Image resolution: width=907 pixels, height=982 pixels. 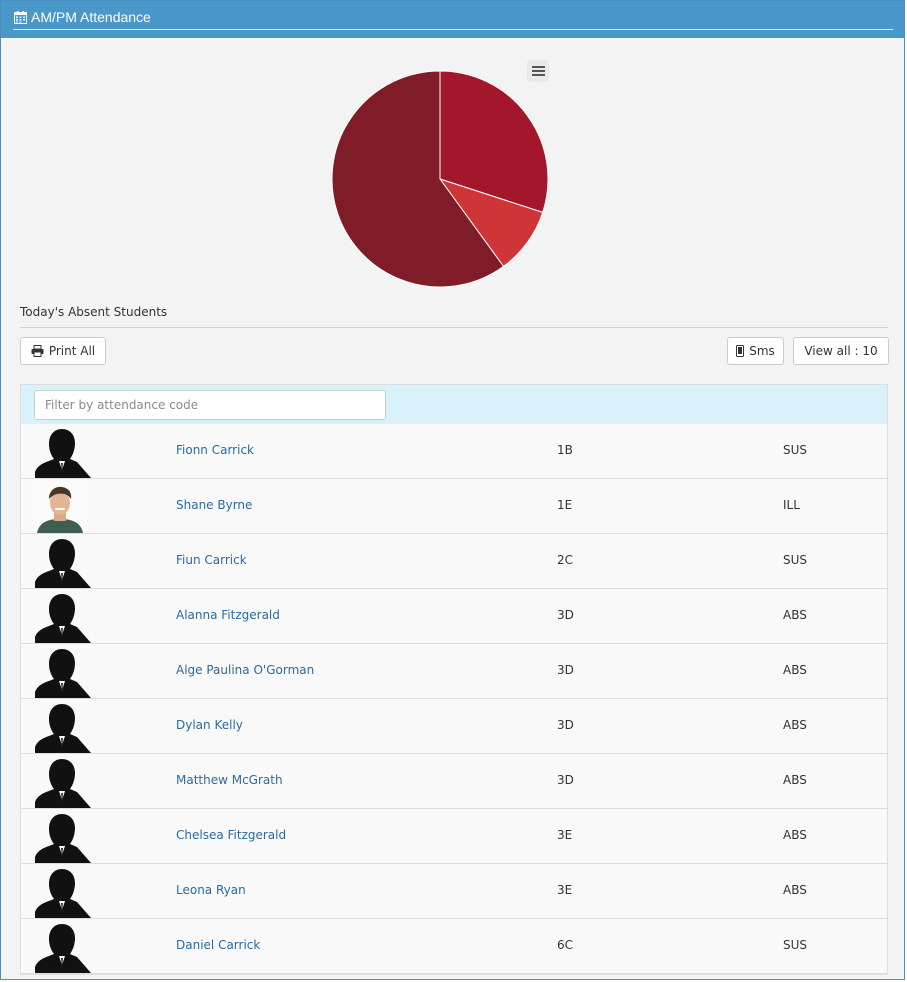 What do you see at coordinates (538, 71) in the screenshot?
I see `hamburger-menu-icon` at bounding box center [538, 71].